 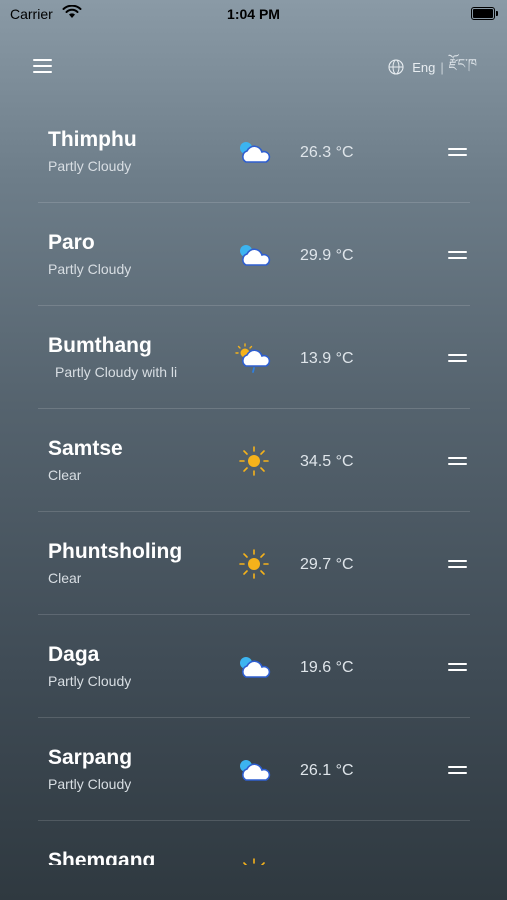 I want to click on city-row: Samtse Clear 34.5 °C, so click(x=254, y=460).